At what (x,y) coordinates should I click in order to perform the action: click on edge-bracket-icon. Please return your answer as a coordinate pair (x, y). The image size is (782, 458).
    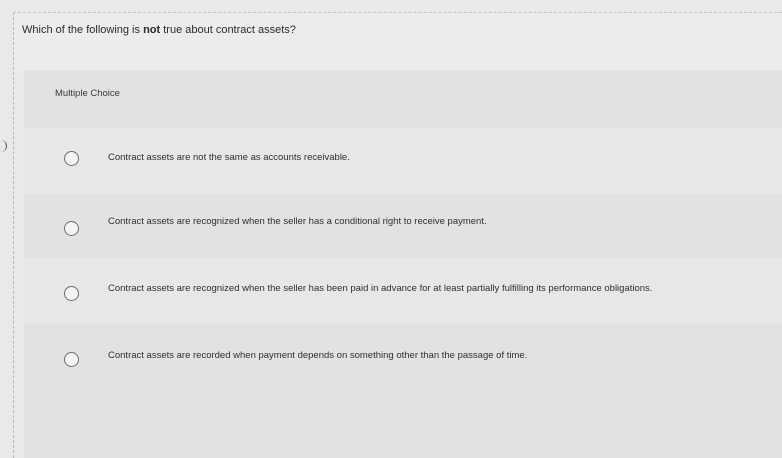
    Looking at the image, I should click on (3, 146).